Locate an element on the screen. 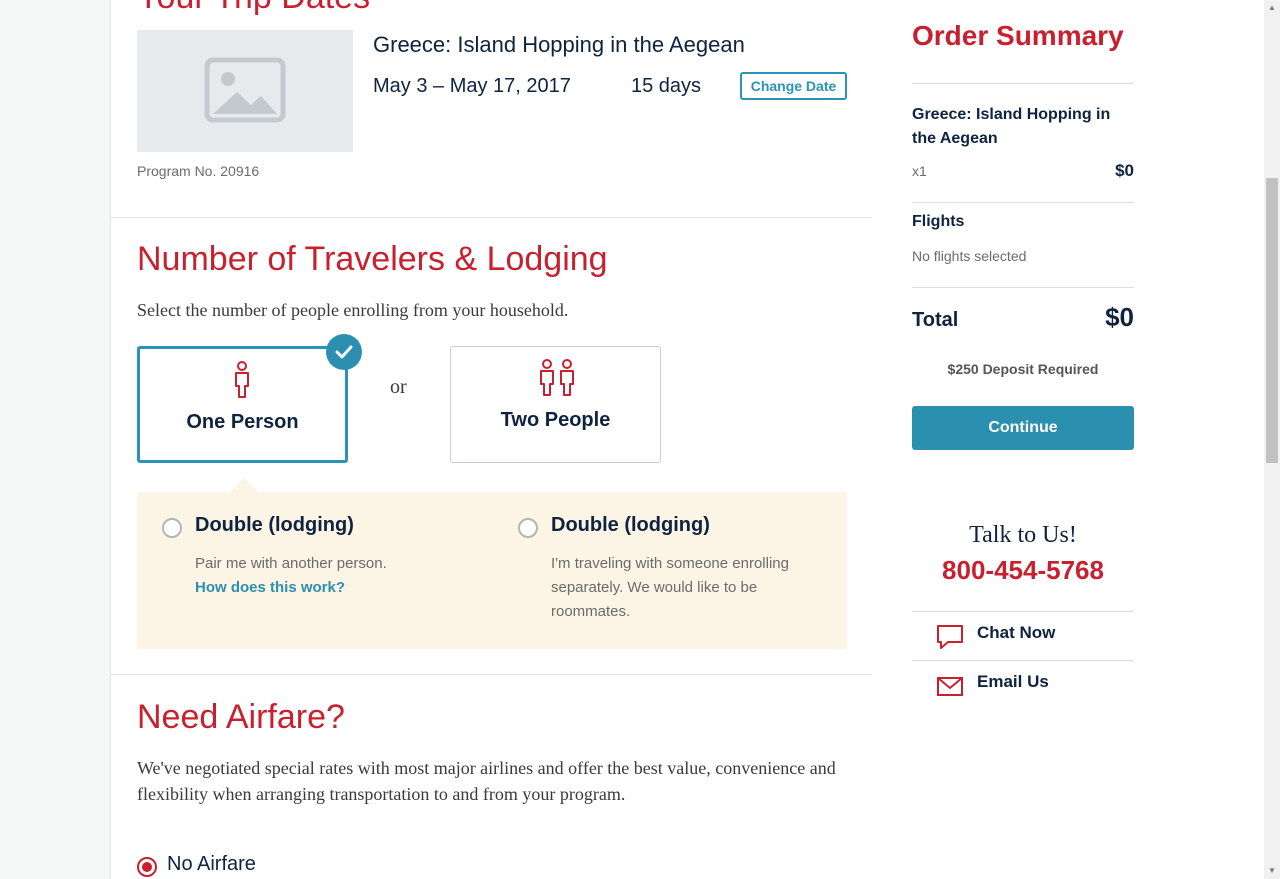 The image size is (1280, 879). scrollbar-thumb is located at coordinates (1272, 320).